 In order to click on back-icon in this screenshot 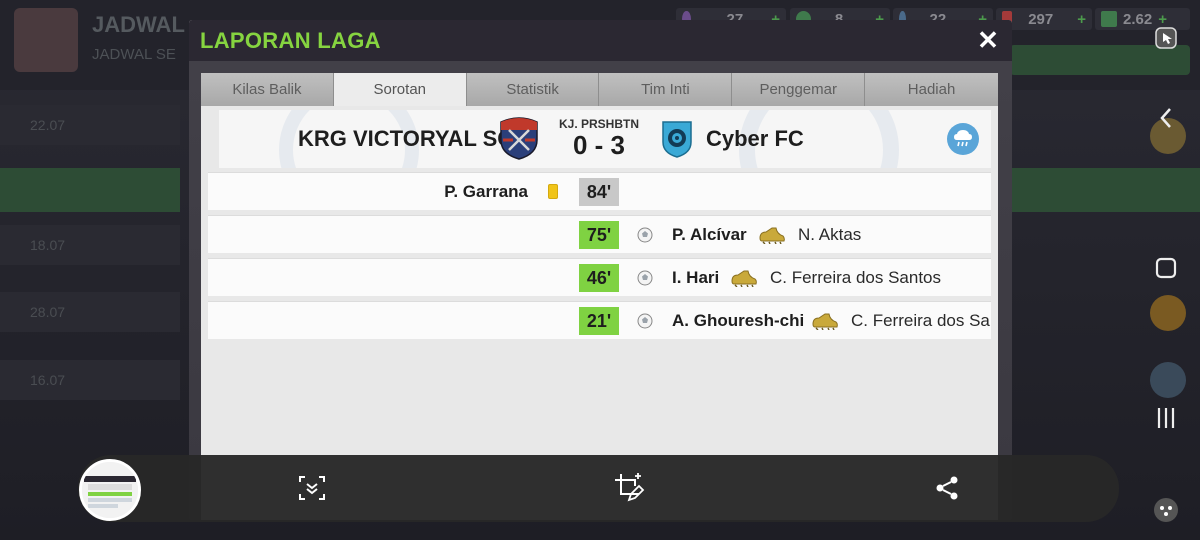, I will do `click(1166, 118)`.